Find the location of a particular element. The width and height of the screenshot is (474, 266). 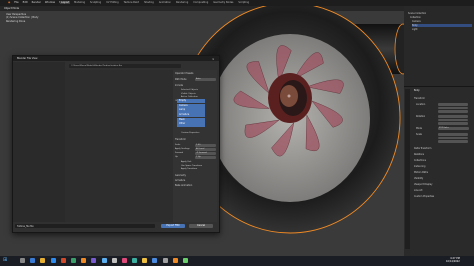

object-type-item: Lamp is located at coordinates (191, 110).